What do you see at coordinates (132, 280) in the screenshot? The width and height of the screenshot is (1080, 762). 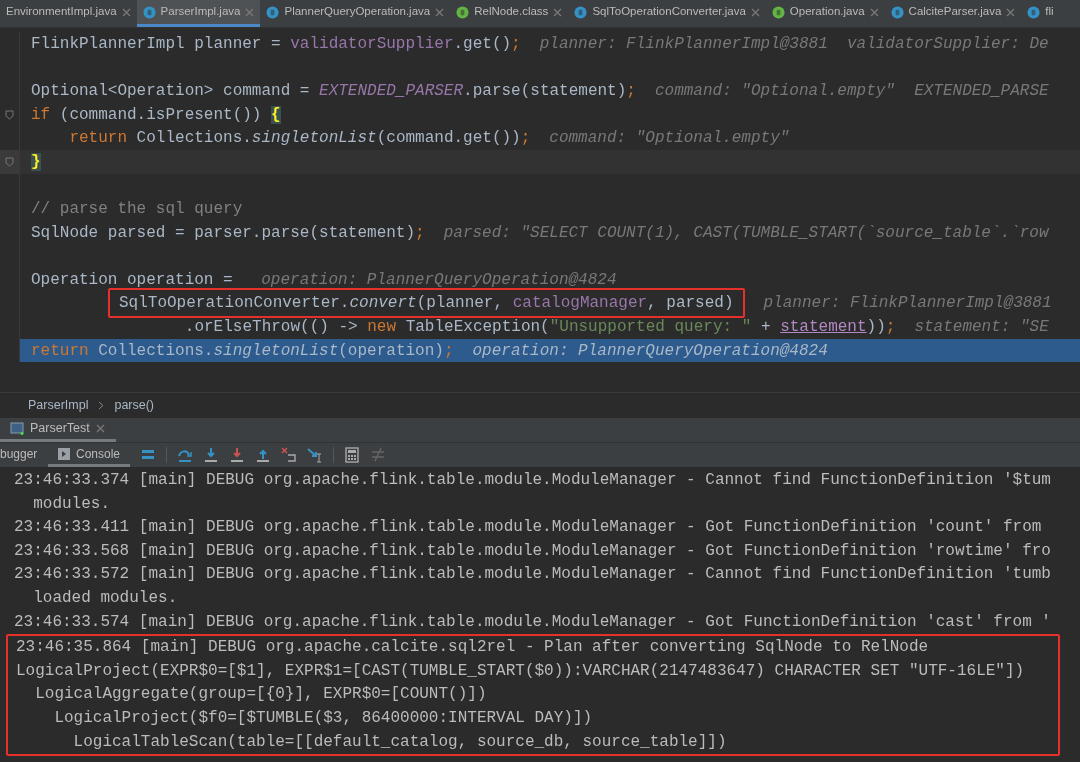 I see `code-text: Operation operation =` at bounding box center [132, 280].